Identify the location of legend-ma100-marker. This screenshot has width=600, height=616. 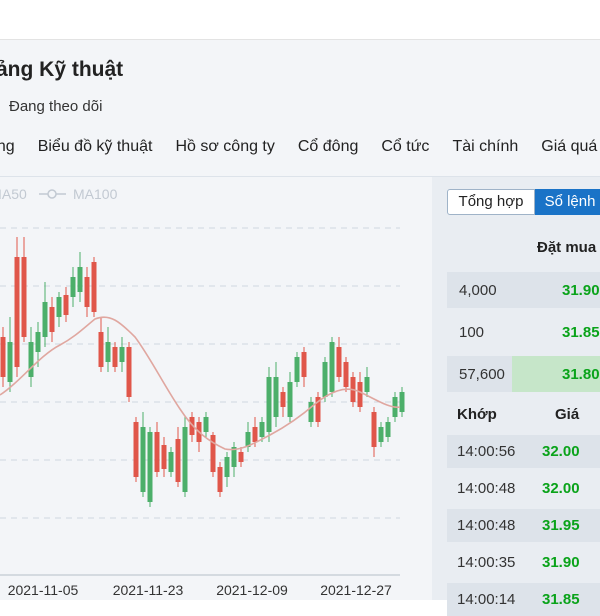
(52, 194).